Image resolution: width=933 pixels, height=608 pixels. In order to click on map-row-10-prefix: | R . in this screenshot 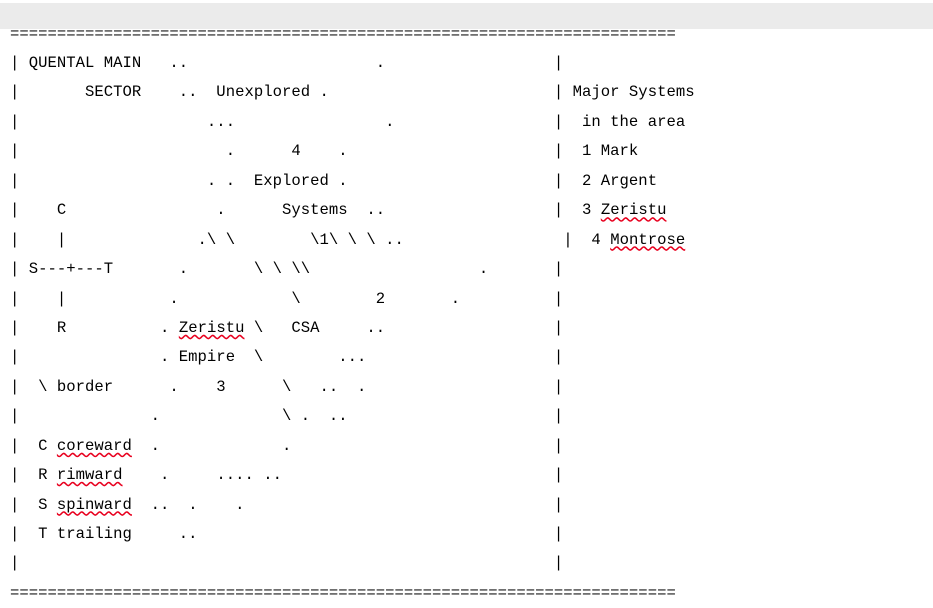, I will do `click(94, 327)`.